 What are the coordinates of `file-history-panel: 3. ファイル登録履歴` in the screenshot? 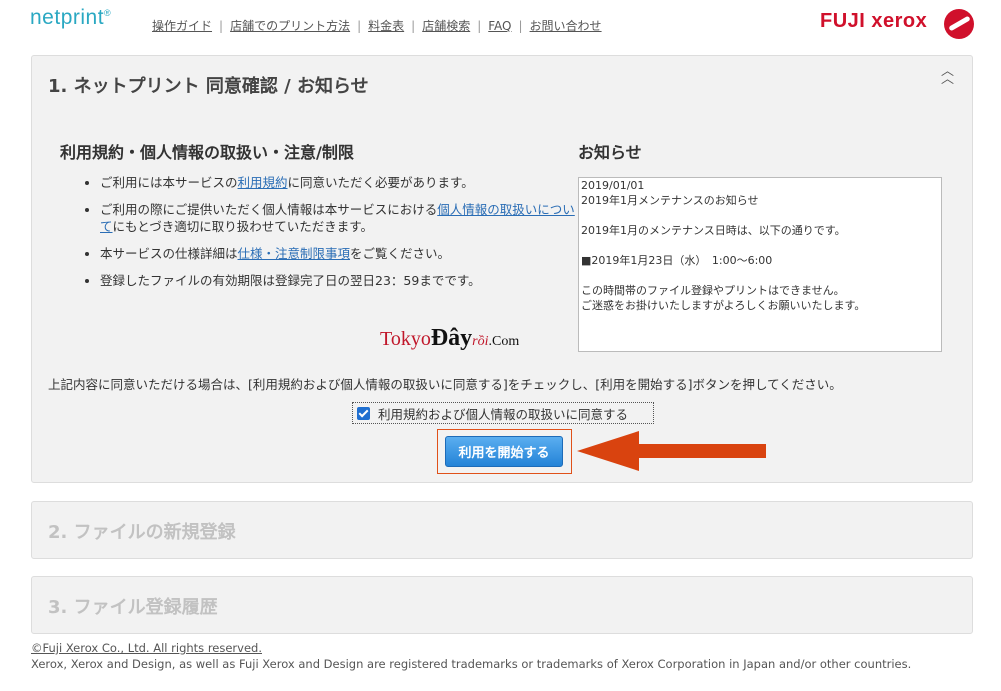 It's located at (502, 605).